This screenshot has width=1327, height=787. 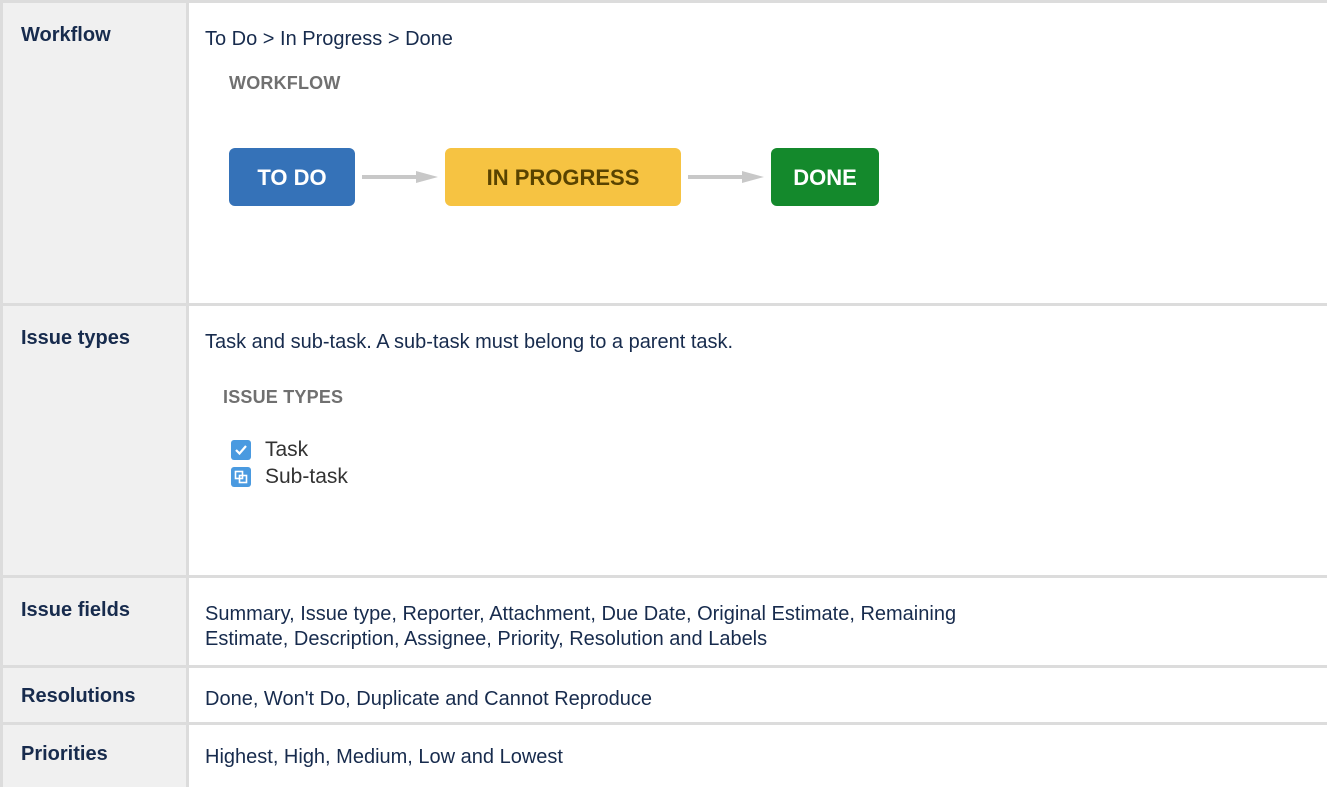 I want to click on list-item: Sub-task, so click(x=779, y=476).